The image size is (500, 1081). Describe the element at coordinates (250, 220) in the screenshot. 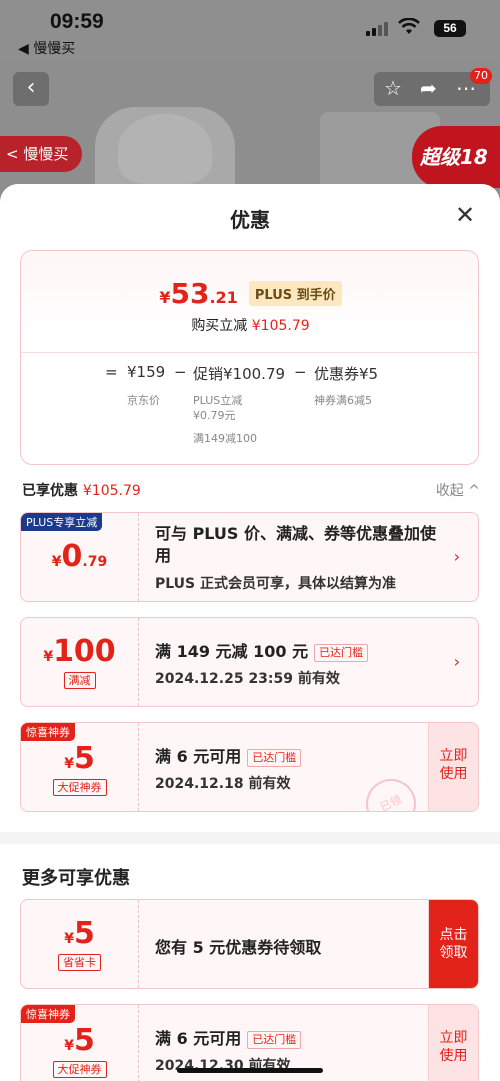

I see `sheet-title: 优惠` at that location.